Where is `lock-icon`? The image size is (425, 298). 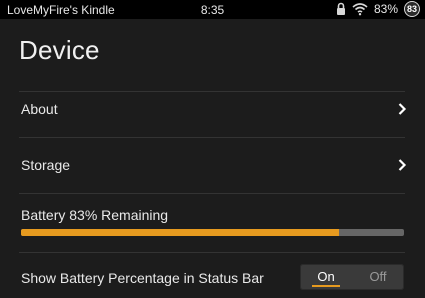
lock-icon is located at coordinates (341, 9).